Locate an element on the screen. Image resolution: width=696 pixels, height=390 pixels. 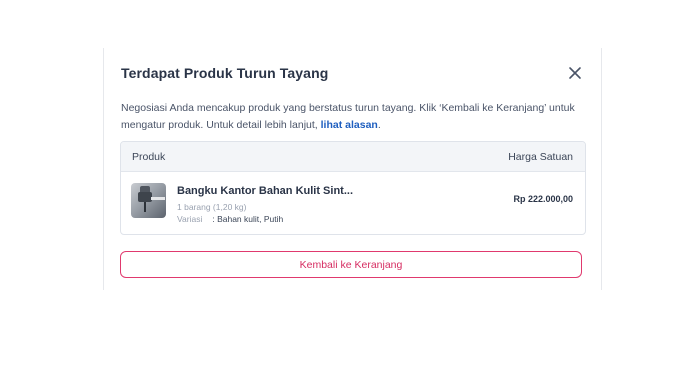
variant-value: : Bahan kulit, Putih is located at coordinates (248, 219).